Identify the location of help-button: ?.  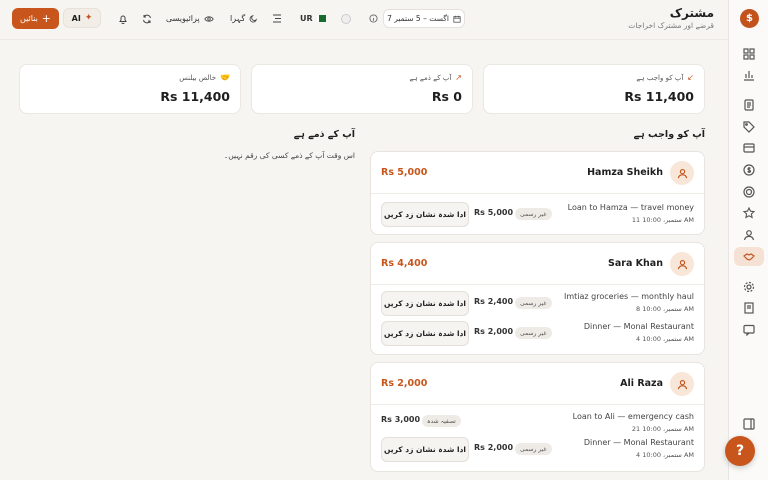
(740, 451).